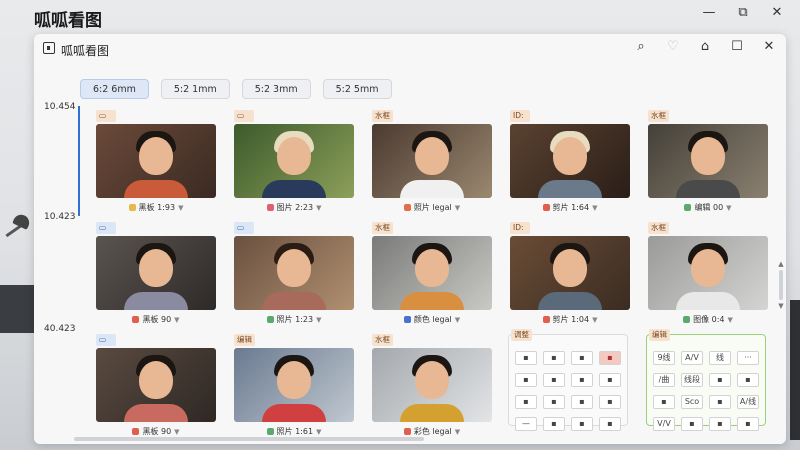 Image resolution: width=800 pixels, height=450 pixels. What do you see at coordinates (249, 439) in the screenshot?
I see `horizontal-scrollbar` at bounding box center [249, 439].